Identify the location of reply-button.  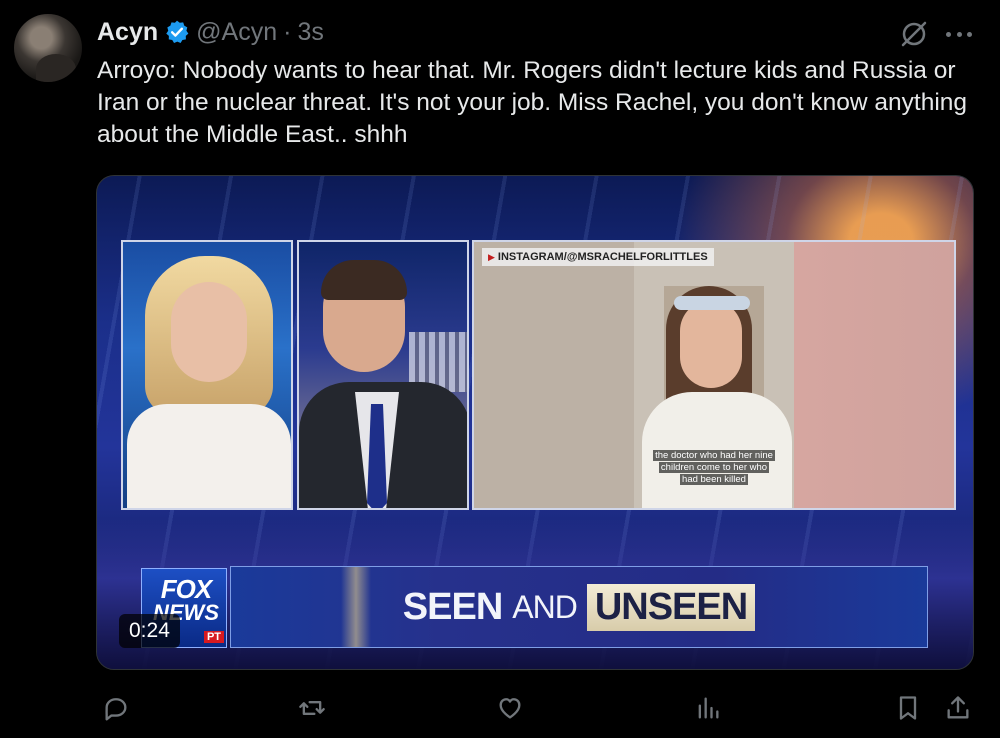
(116, 708).